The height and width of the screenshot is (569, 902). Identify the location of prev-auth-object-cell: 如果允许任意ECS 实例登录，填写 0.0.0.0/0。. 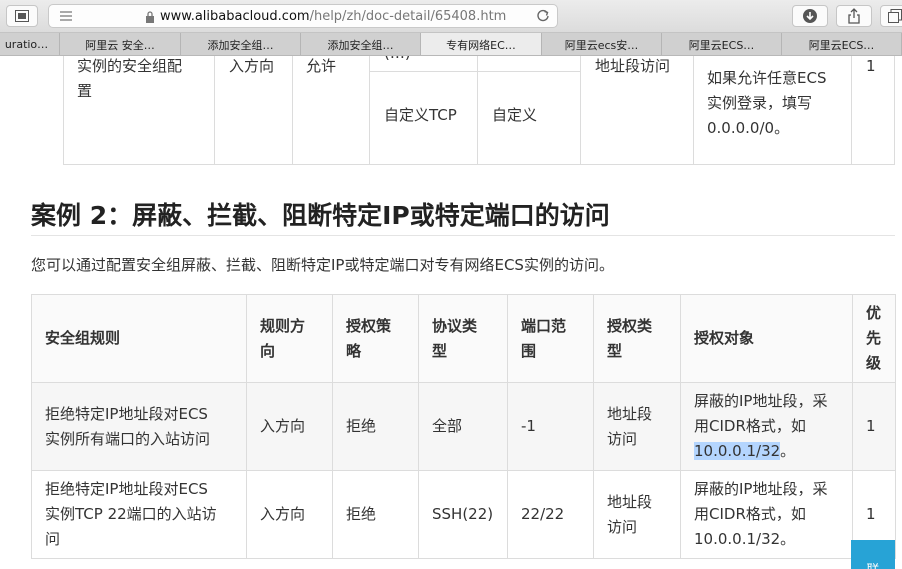
(767, 103).